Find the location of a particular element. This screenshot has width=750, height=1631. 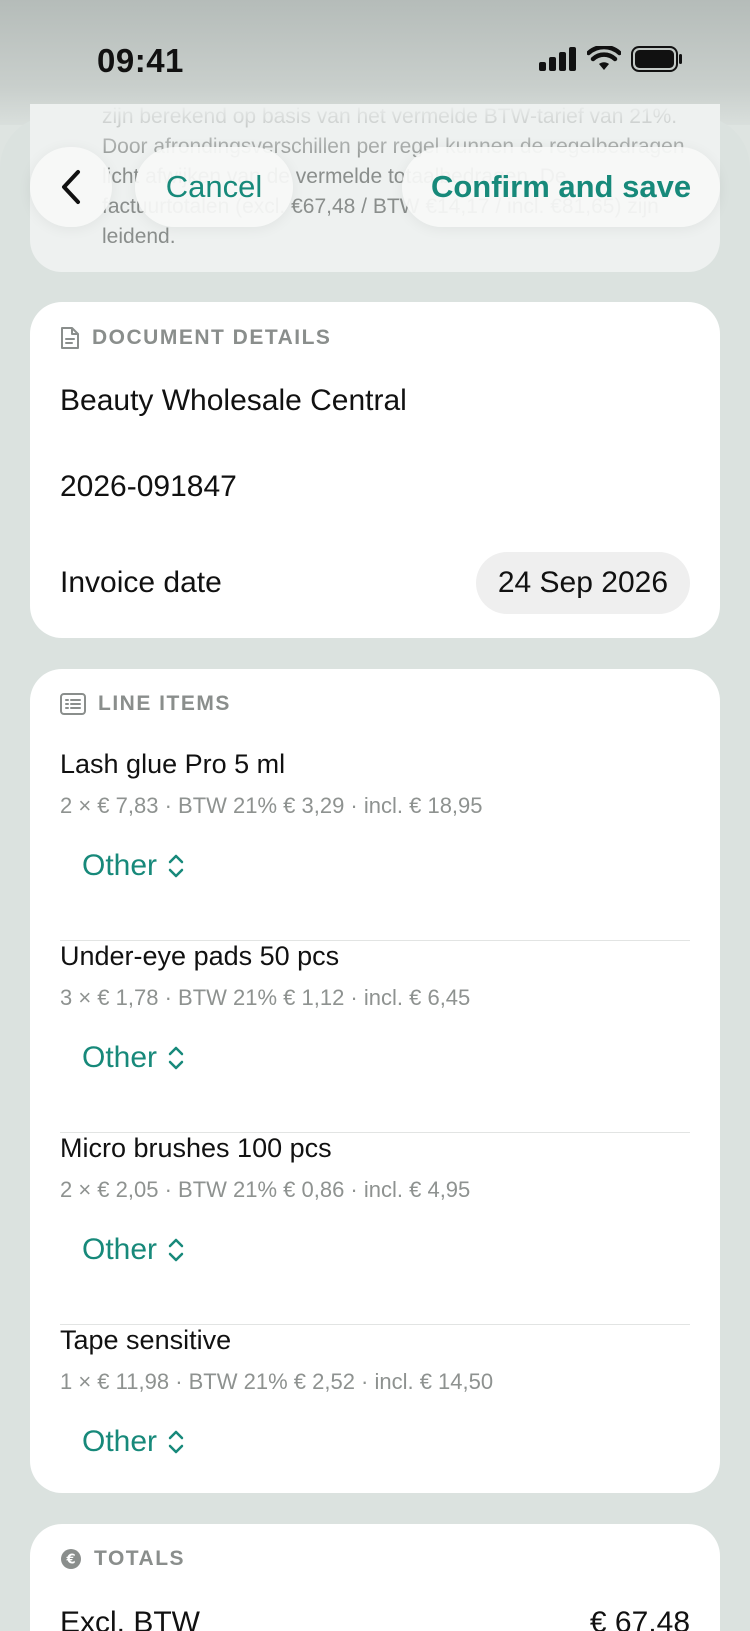

line-item-name: Tape sensitive is located at coordinates (146, 1340).